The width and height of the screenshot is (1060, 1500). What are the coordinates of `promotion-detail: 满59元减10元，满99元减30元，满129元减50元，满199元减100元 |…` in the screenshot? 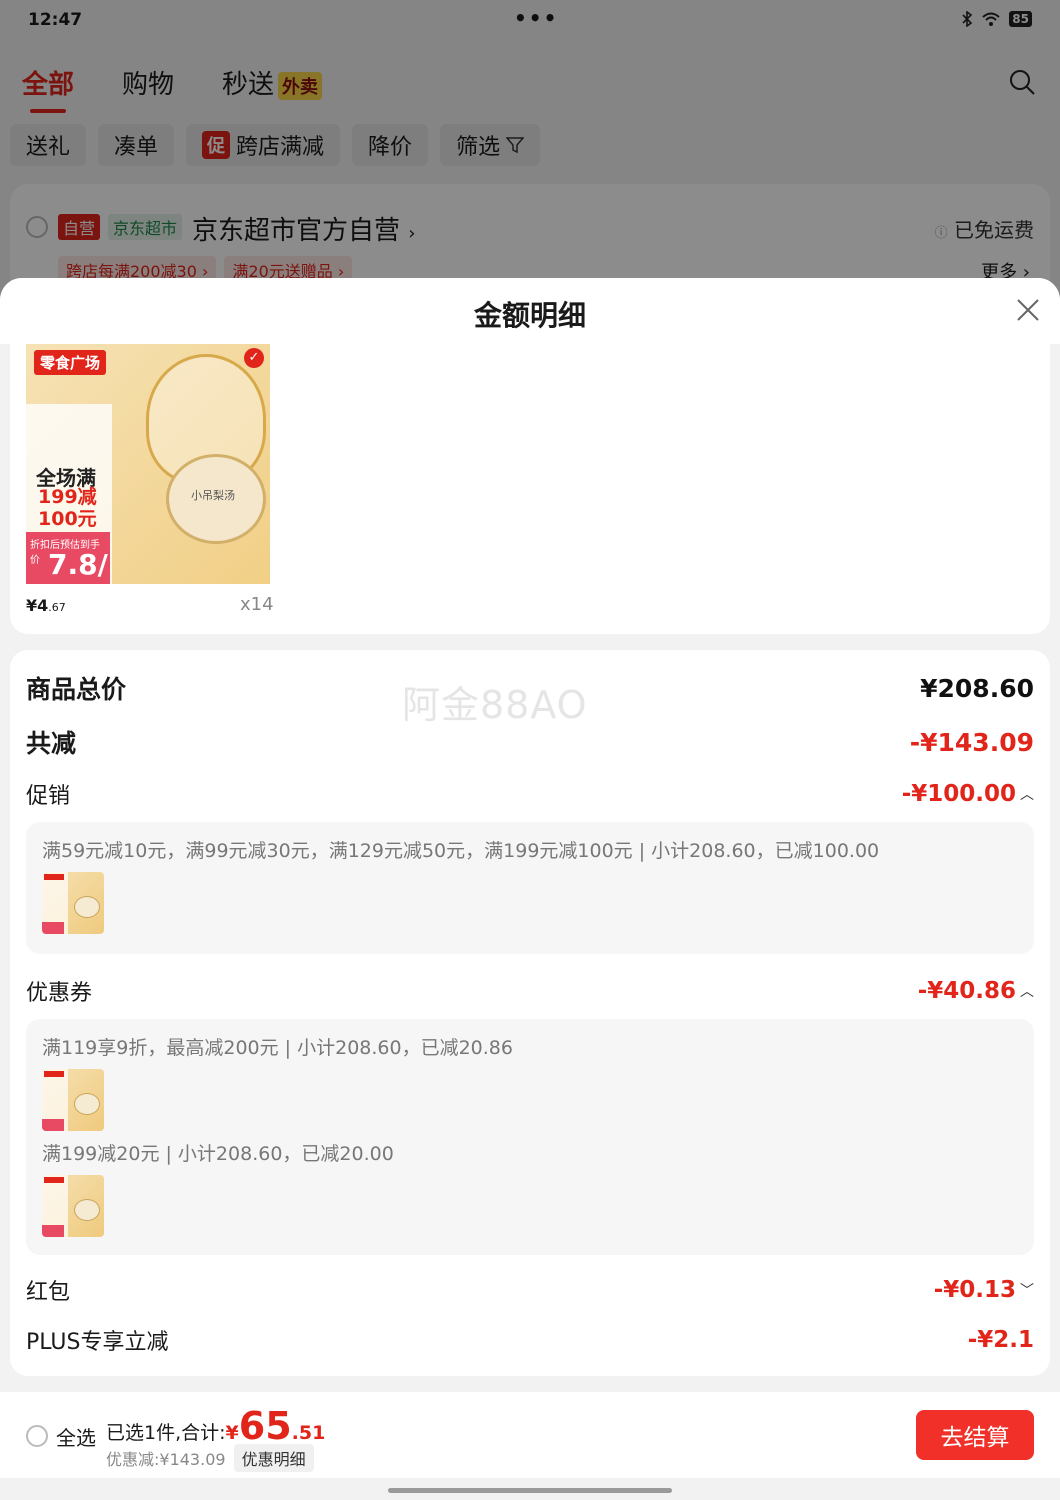 It's located at (530, 888).